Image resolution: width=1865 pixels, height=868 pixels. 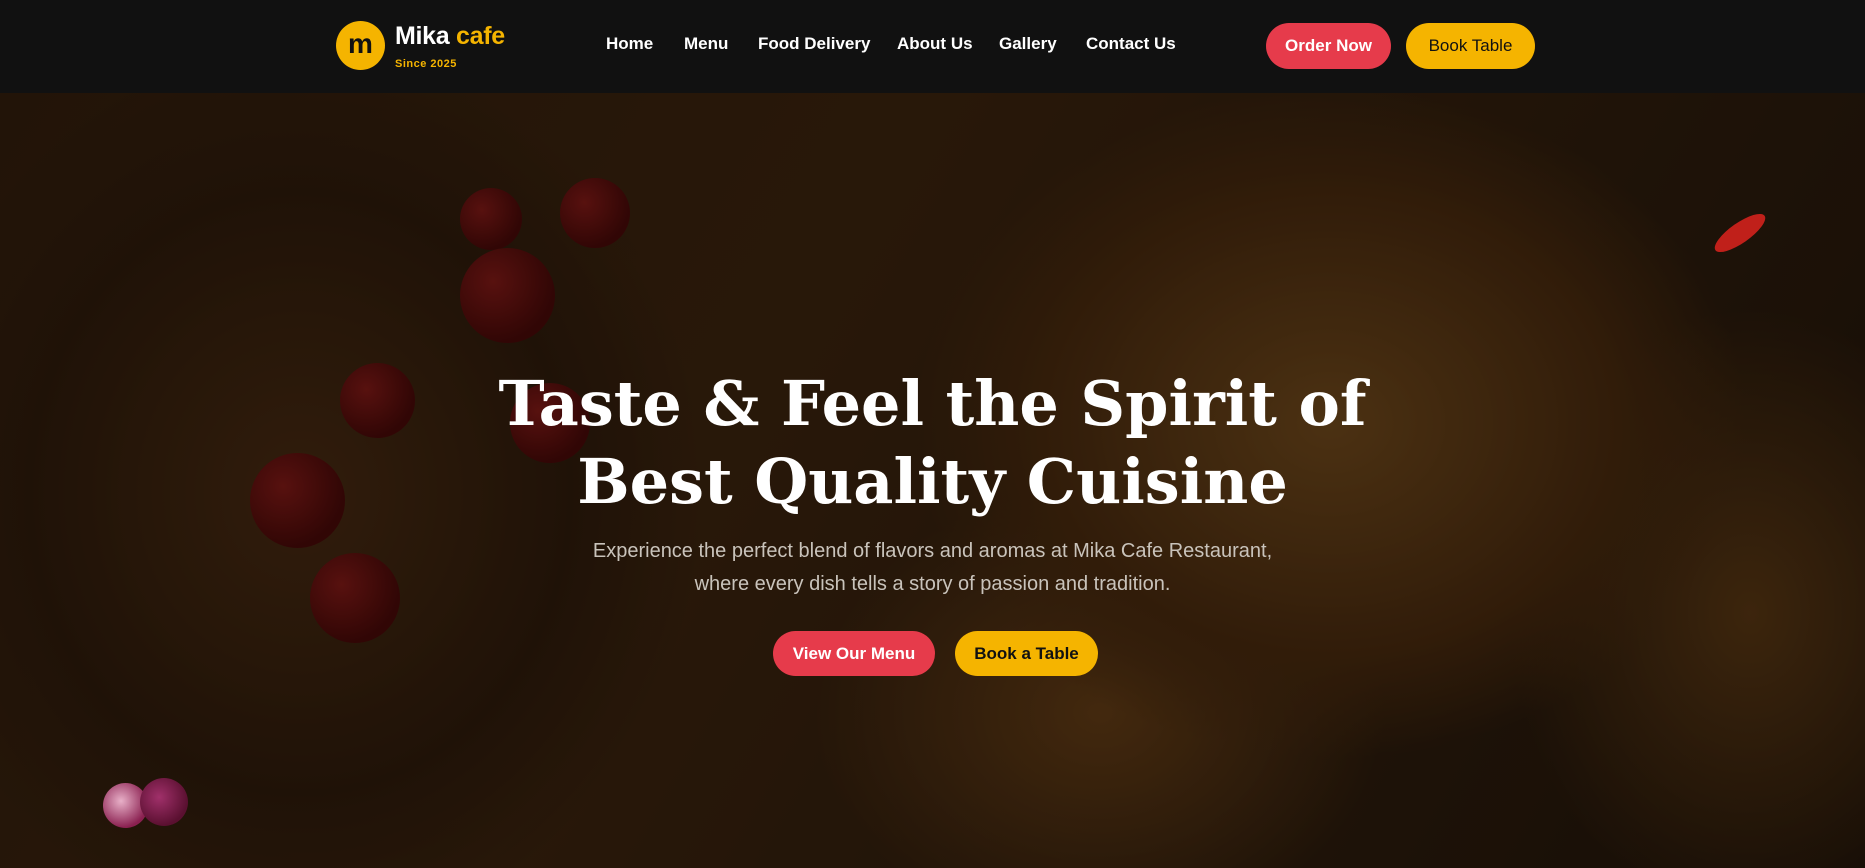 I want to click on brand-name: Mika cafe, so click(x=450, y=36).